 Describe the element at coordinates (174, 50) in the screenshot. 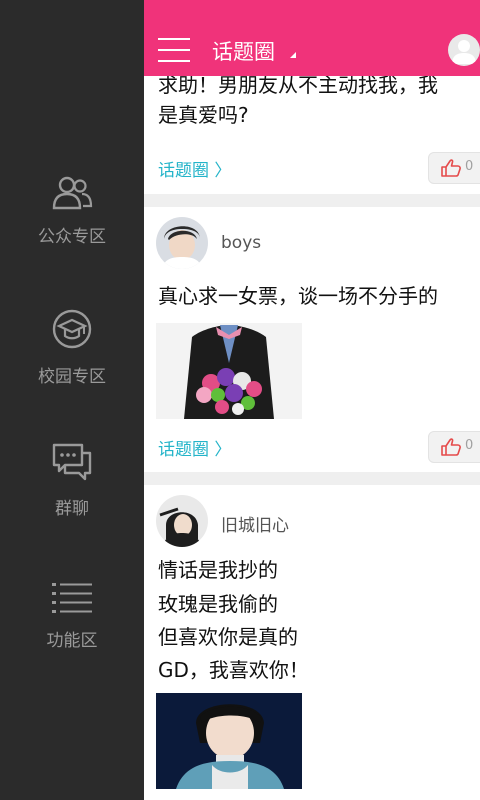

I see `menu-button` at that location.